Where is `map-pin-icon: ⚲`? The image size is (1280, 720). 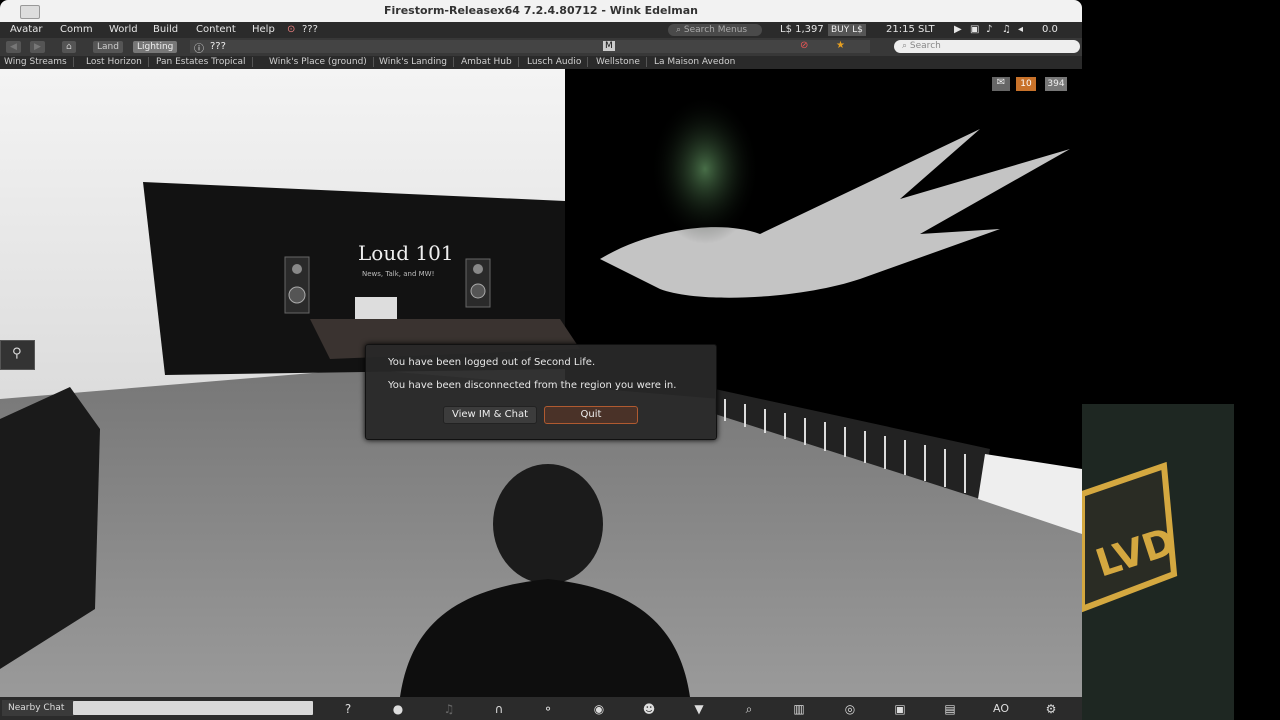 map-pin-icon: ⚲ is located at coordinates (17, 353).